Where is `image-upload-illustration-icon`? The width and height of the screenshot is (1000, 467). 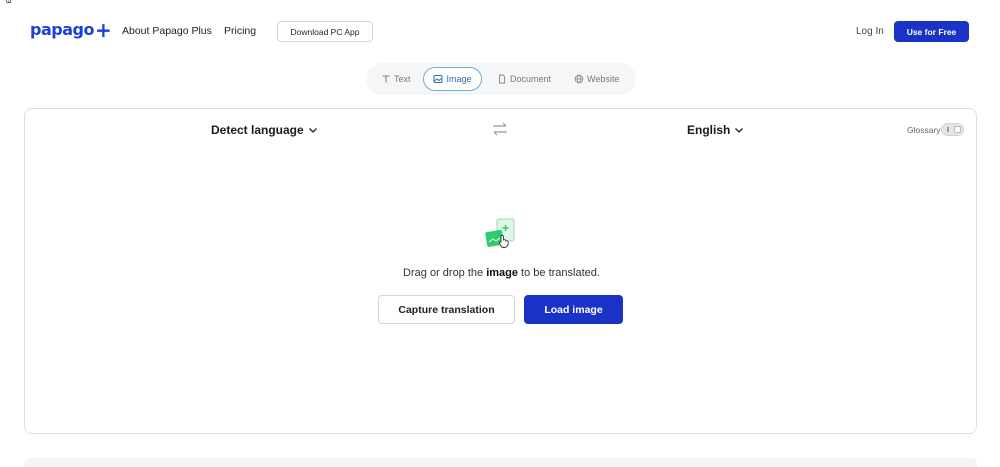 image-upload-illustration-icon is located at coordinates (500, 237).